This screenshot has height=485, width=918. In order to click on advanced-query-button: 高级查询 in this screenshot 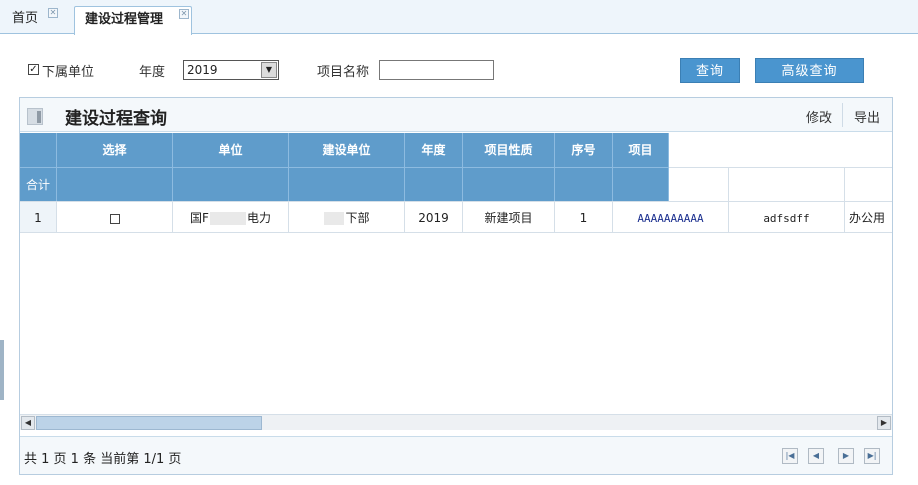, I will do `click(809, 70)`.